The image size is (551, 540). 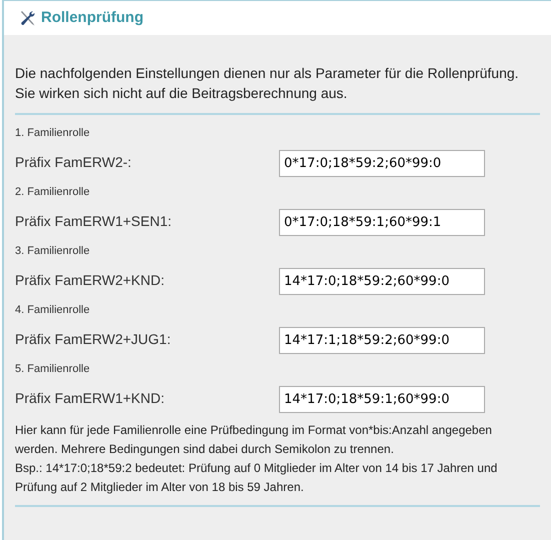 What do you see at coordinates (73, 162) in the screenshot?
I see `field-label: Präfix FamERW2-:` at bounding box center [73, 162].